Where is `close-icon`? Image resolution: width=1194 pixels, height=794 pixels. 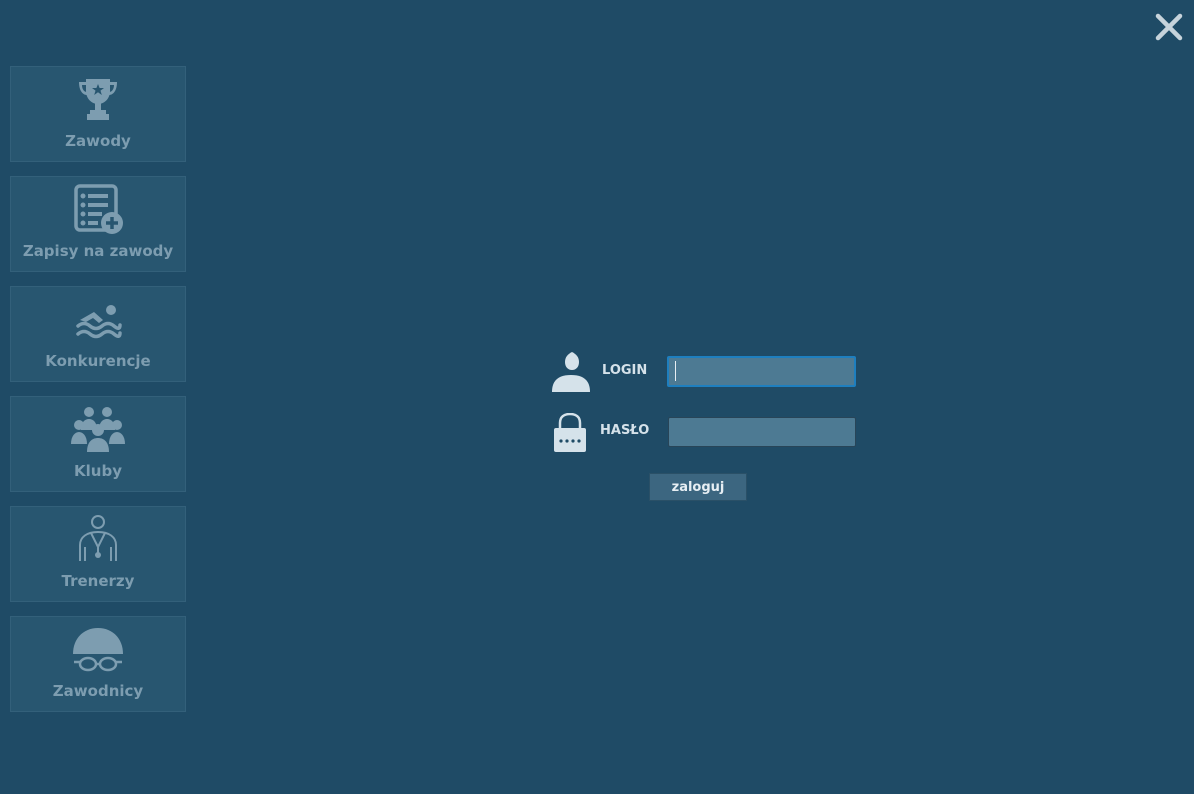 close-icon is located at coordinates (1169, 27).